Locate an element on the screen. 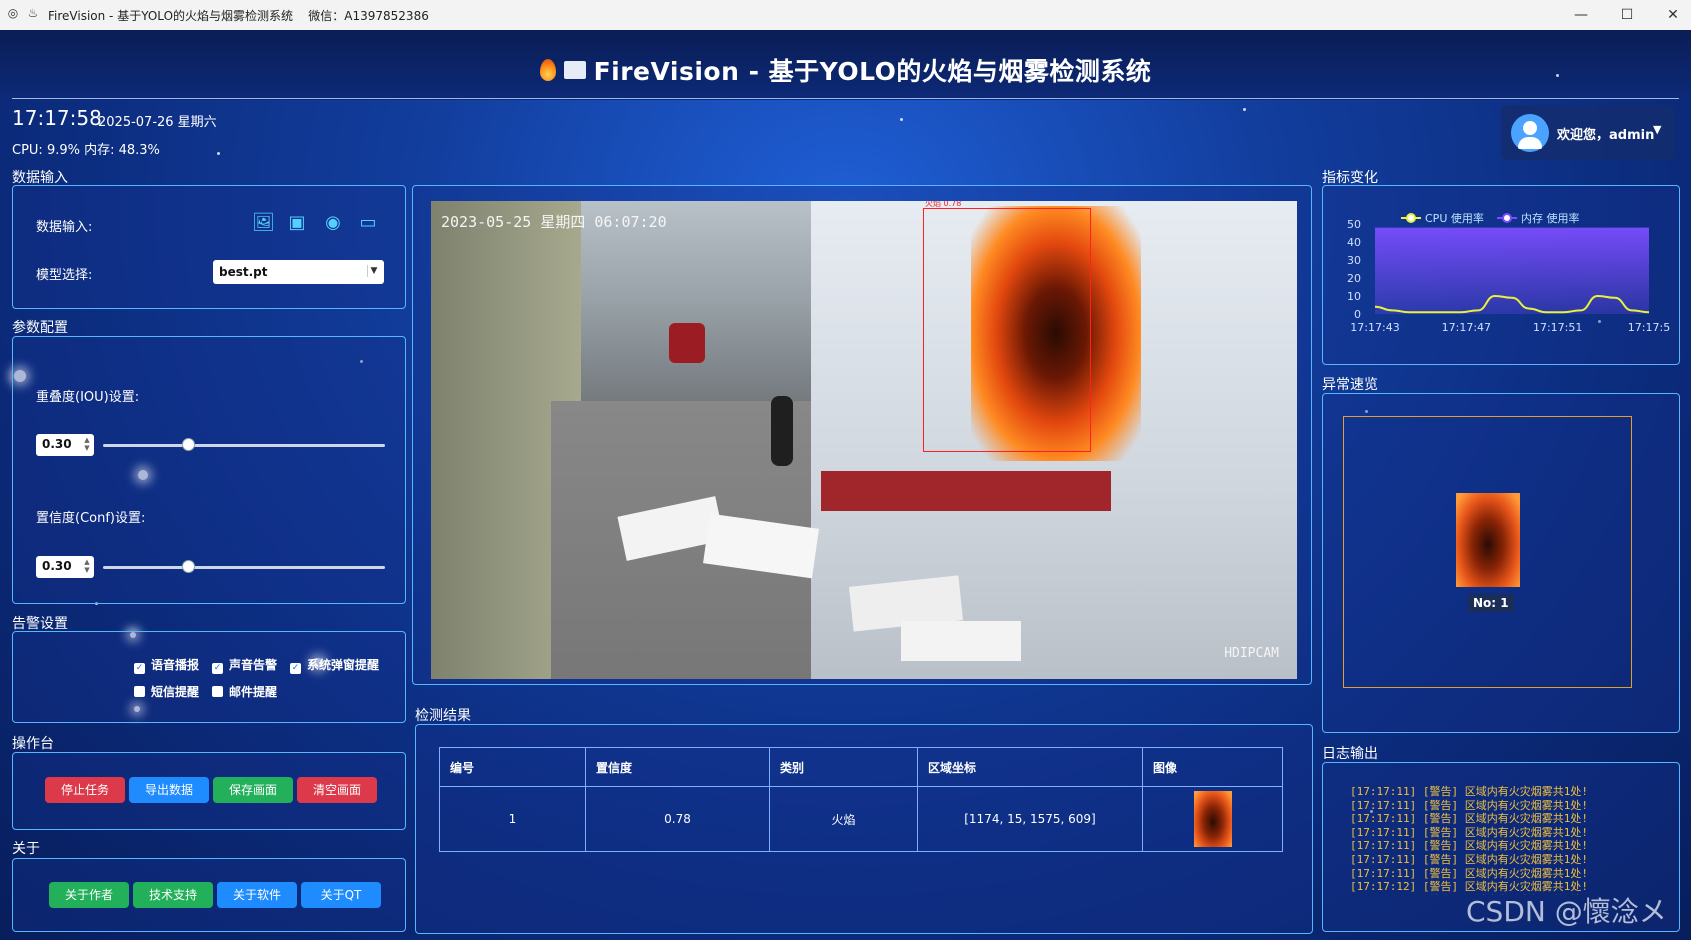  video-file-icon: ▣ is located at coordinates (297, 223).